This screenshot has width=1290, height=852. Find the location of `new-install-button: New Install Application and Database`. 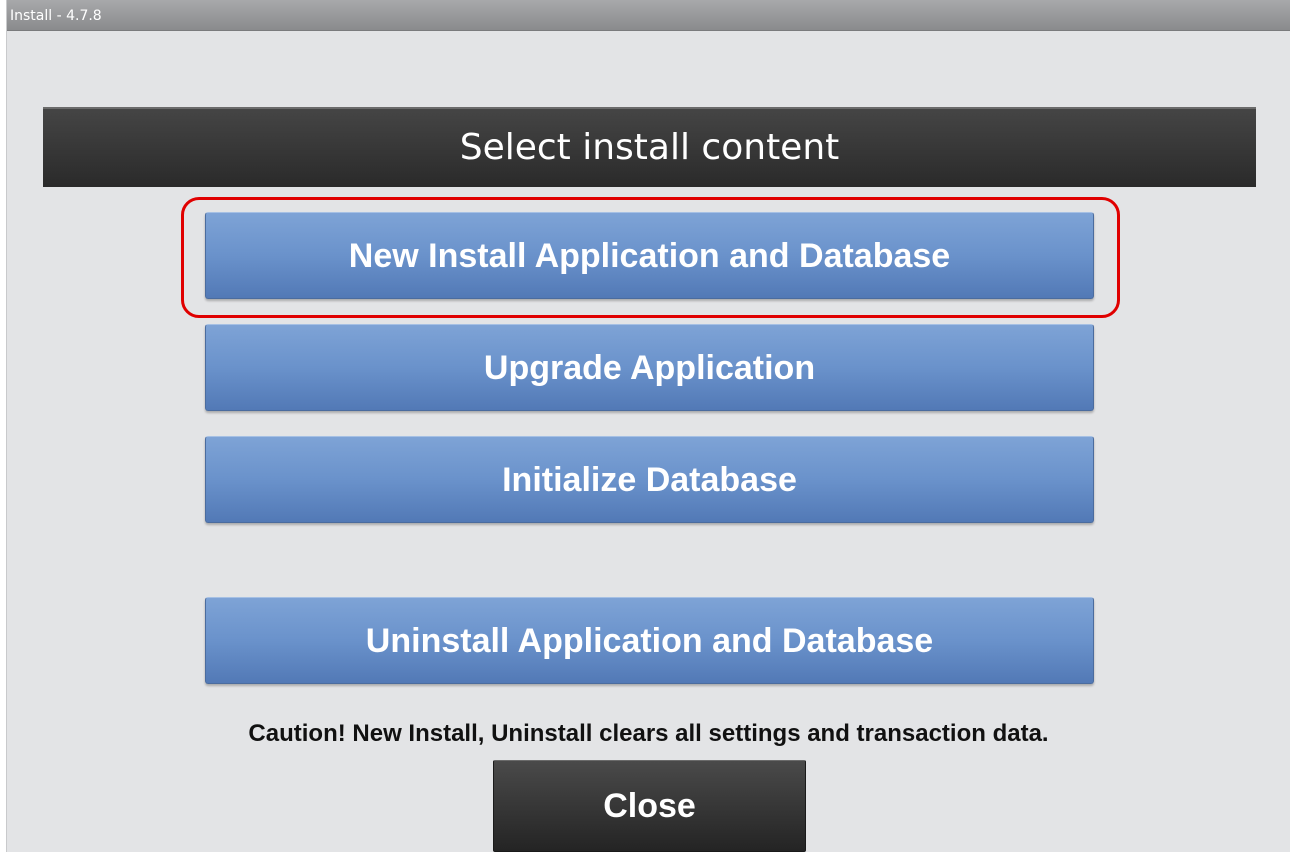

new-install-button: New Install Application and Database is located at coordinates (649, 255).